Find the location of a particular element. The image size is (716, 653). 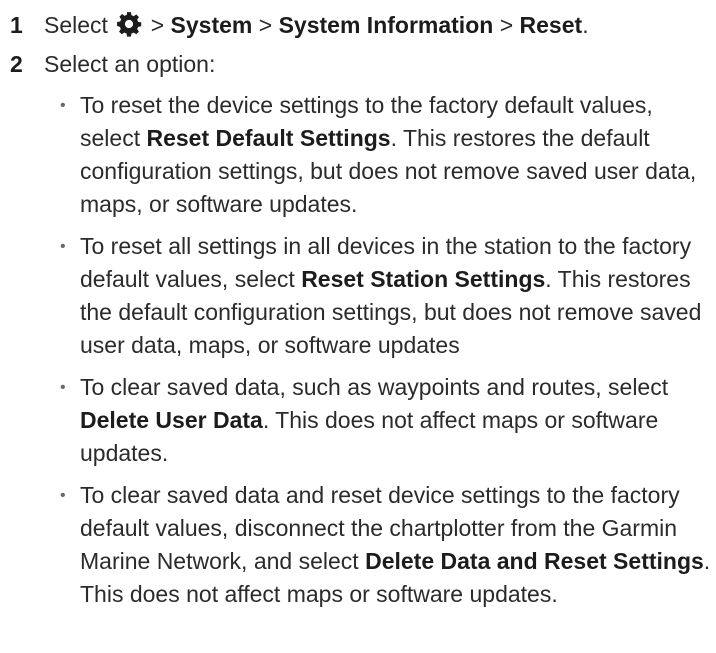

option-label: Reset Default Settings is located at coordinates (268, 138).